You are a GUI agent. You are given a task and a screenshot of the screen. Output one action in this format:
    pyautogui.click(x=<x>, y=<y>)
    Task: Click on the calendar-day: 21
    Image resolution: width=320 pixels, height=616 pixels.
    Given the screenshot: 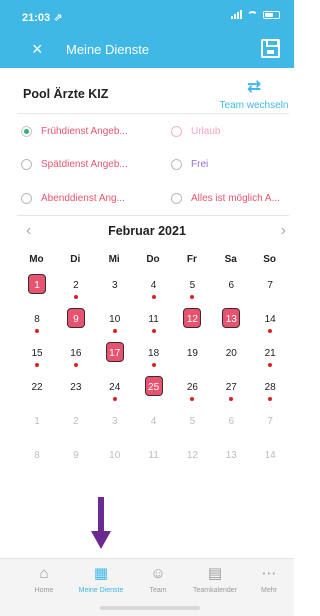 What is the action you would take?
    pyautogui.click(x=269, y=355)
    